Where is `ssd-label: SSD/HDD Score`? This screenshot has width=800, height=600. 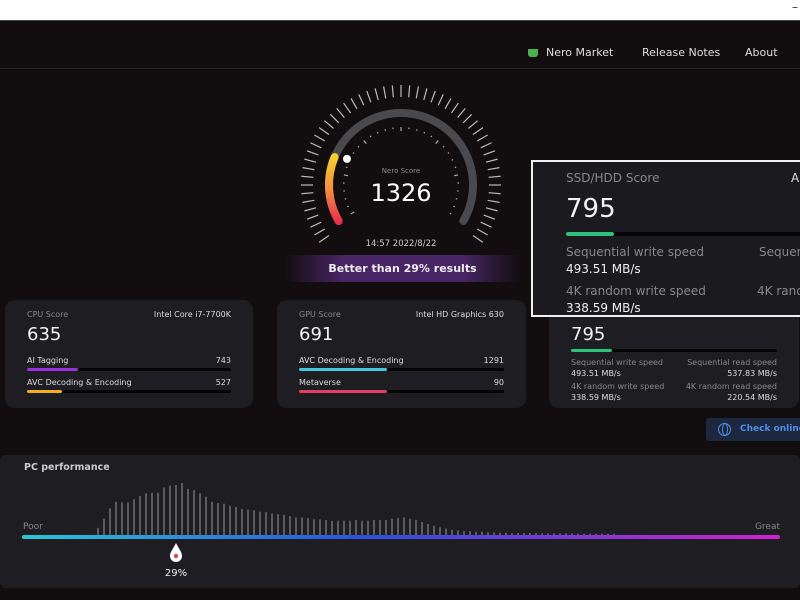 ssd-label: SSD/HDD Score is located at coordinates (613, 178).